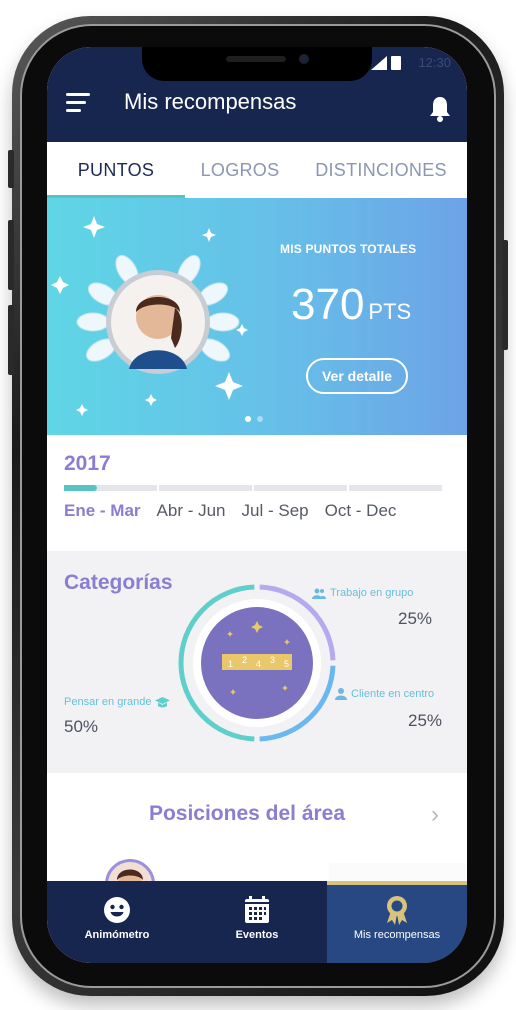  I want to click on area-positions-section: Posiciones del área ›, so click(257, 841).